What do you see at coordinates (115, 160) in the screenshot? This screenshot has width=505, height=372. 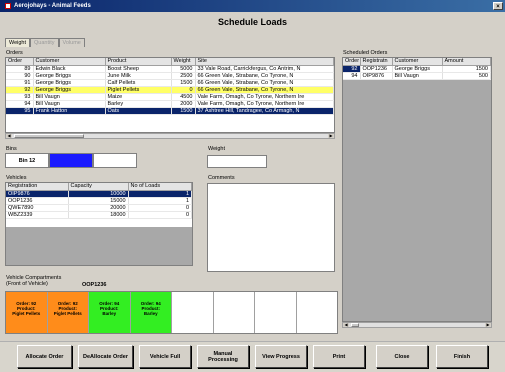 I see `bin-cell` at bounding box center [115, 160].